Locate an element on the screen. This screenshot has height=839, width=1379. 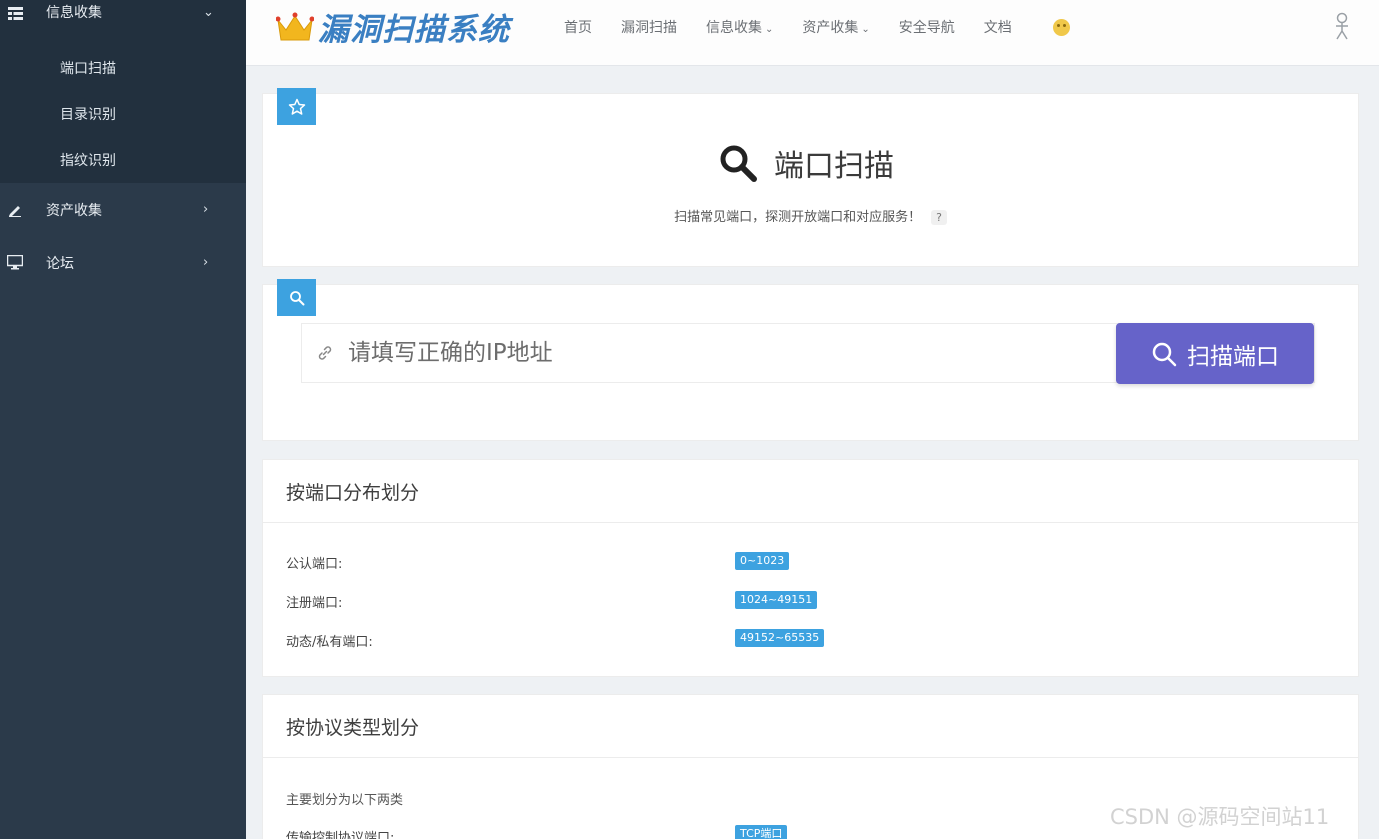
page-subtitle: 扫描常见端口，探测开放端口和对应服务！? is located at coordinates (810, 215).